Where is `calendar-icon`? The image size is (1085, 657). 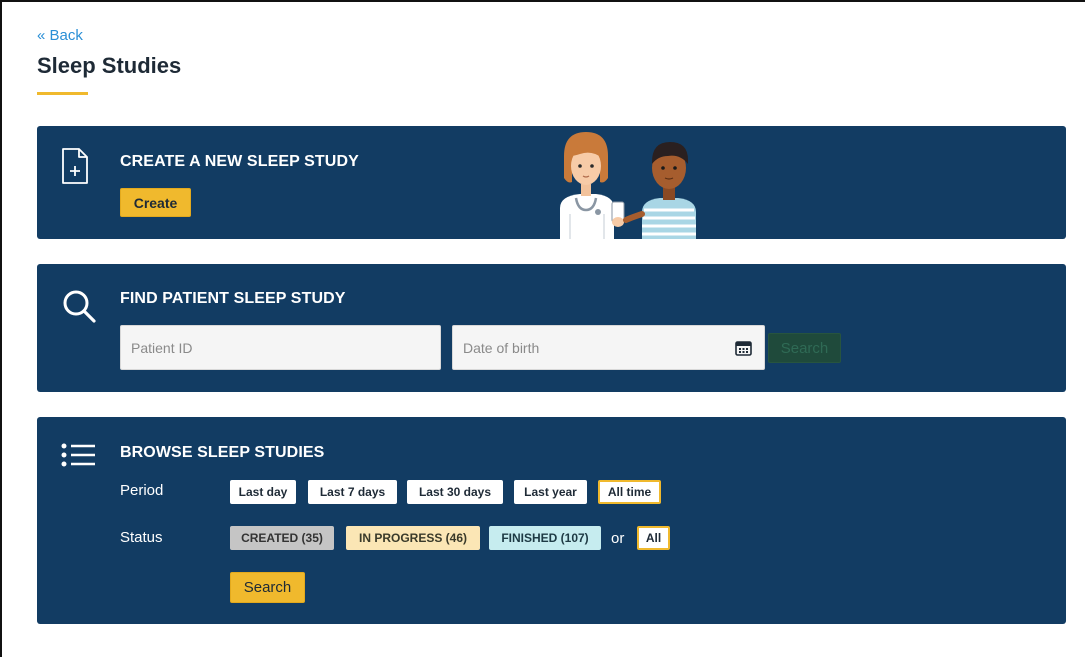 calendar-icon is located at coordinates (743, 350).